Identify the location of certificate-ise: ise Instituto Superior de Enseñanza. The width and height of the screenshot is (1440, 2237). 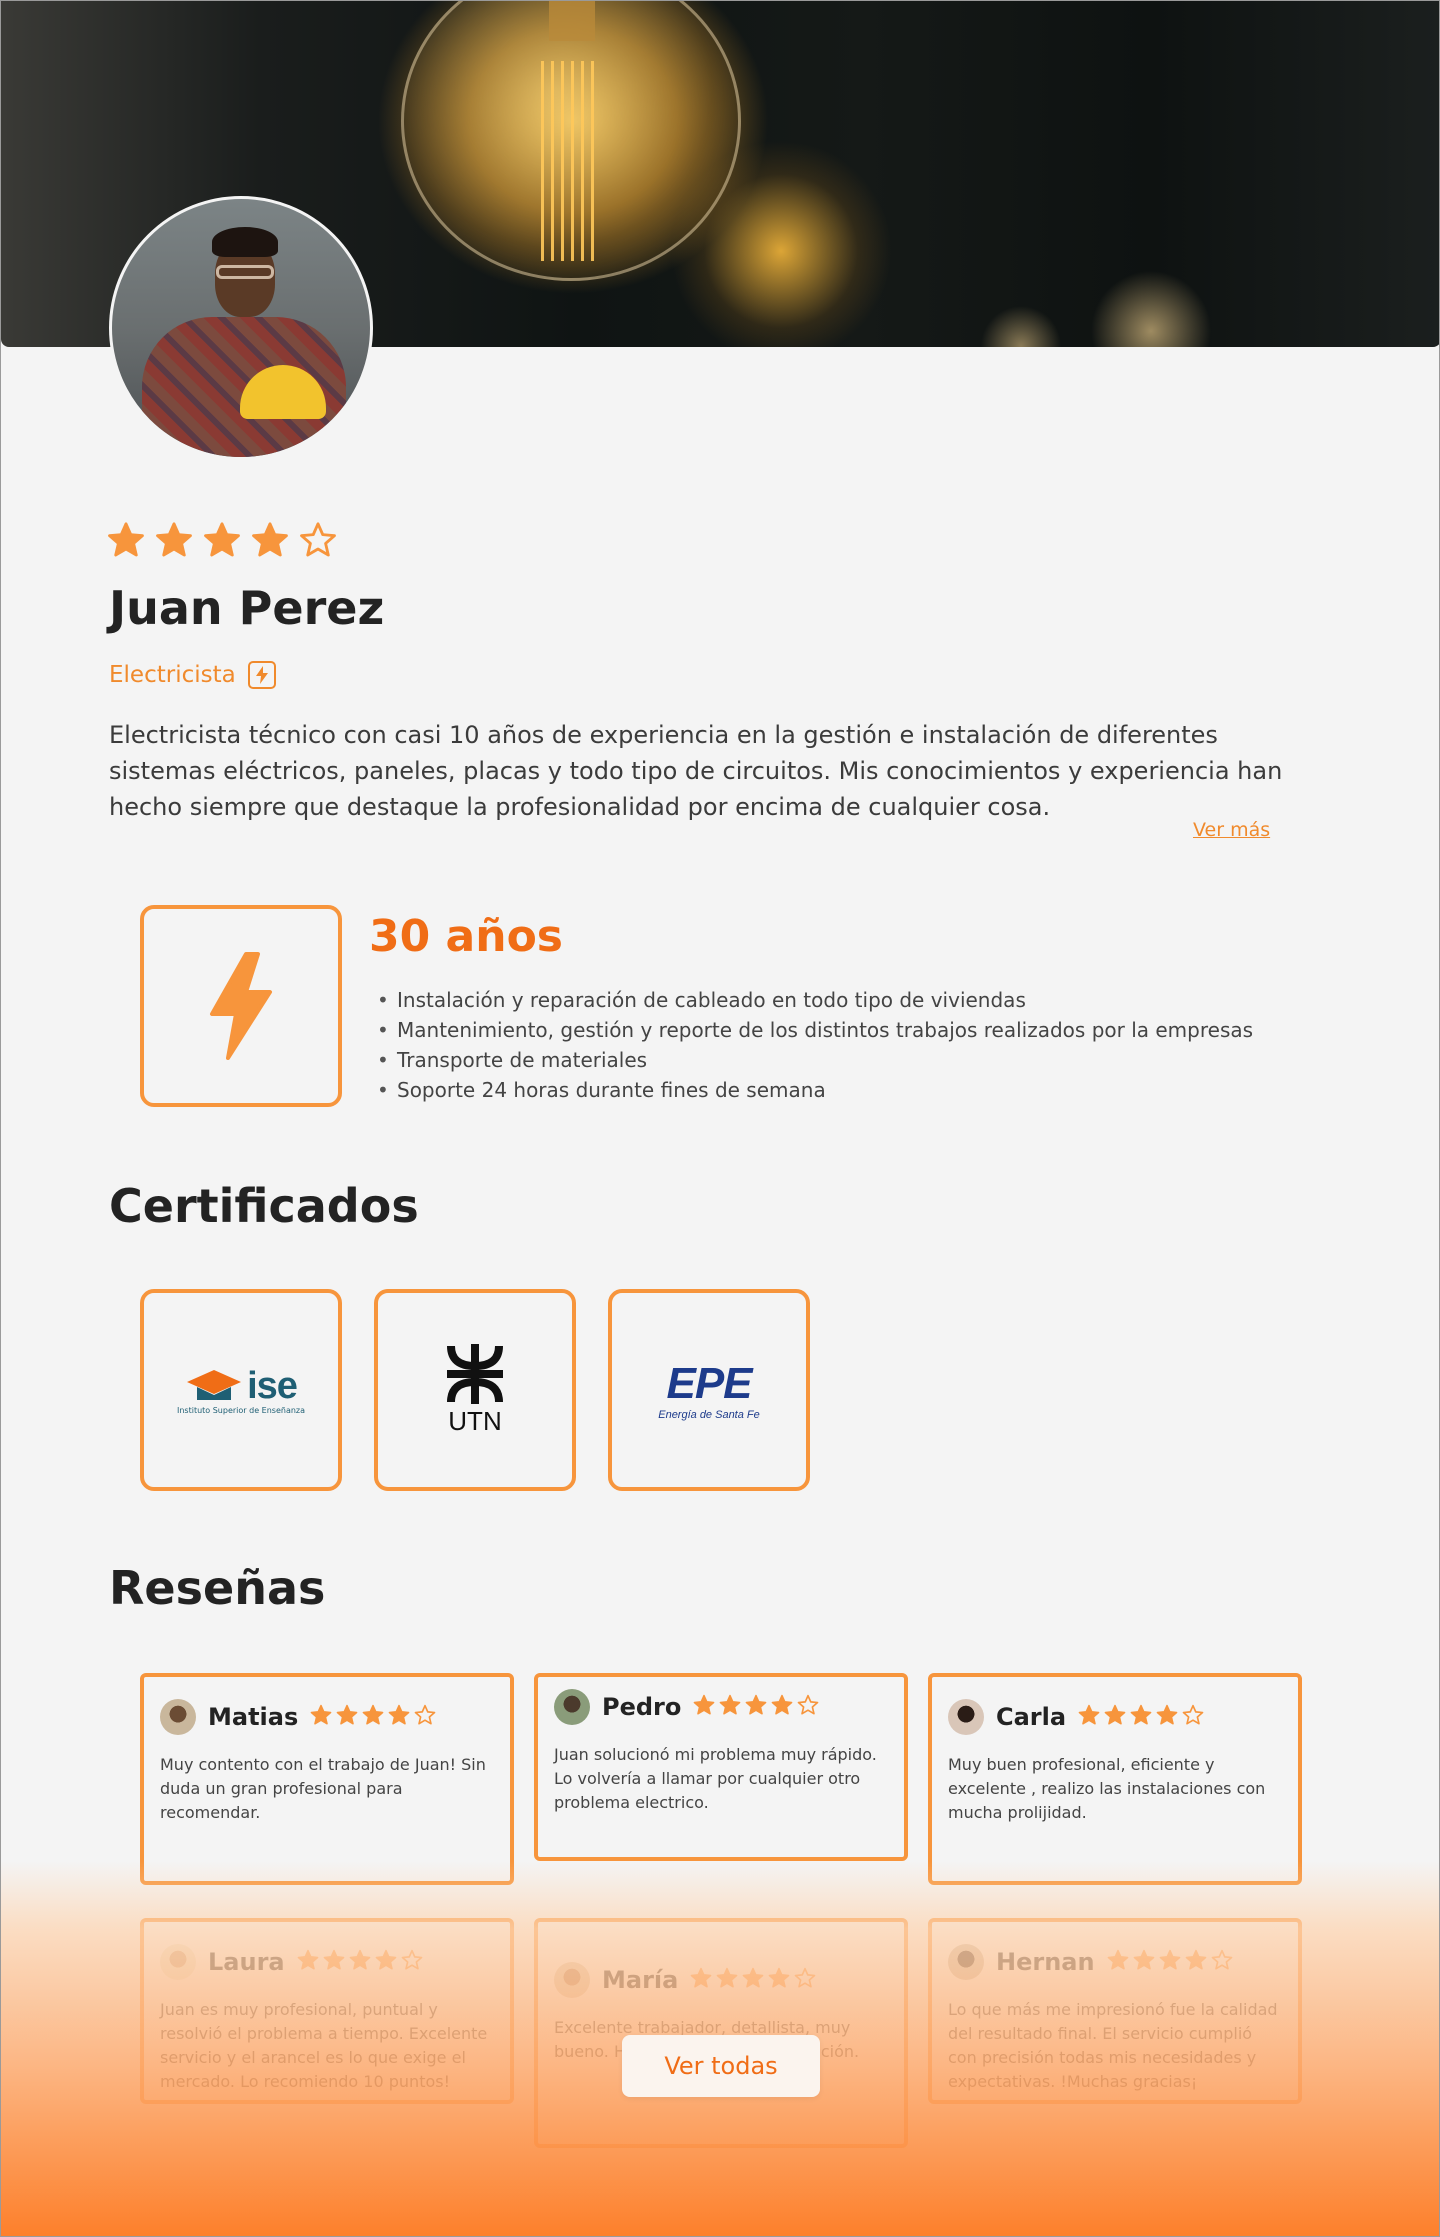
(241, 1390).